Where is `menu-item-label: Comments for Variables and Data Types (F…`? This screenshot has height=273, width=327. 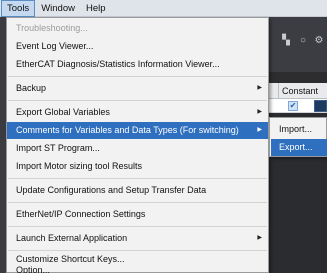 menu-item-label: Comments for Variables and Data Types (F… is located at coordinates (127, 130).